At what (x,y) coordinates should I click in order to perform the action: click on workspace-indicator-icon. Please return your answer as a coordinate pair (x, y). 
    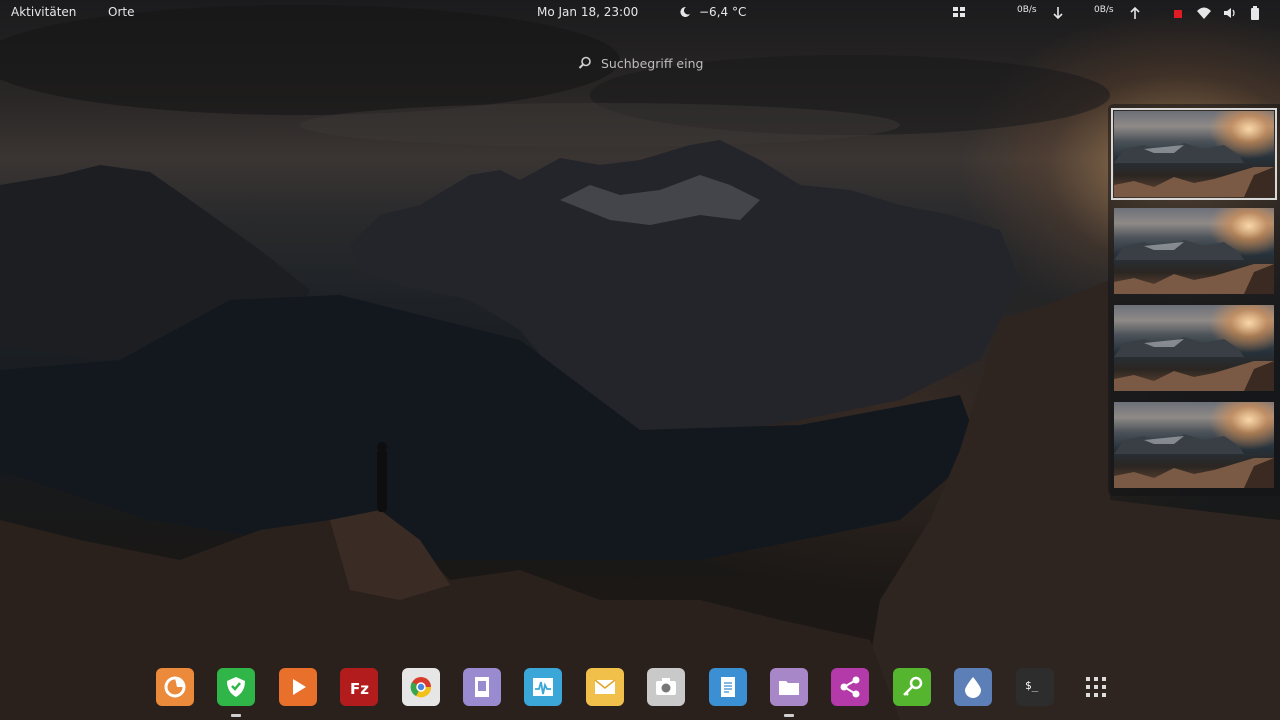
    Looking at the image, I should click on (959, 13).